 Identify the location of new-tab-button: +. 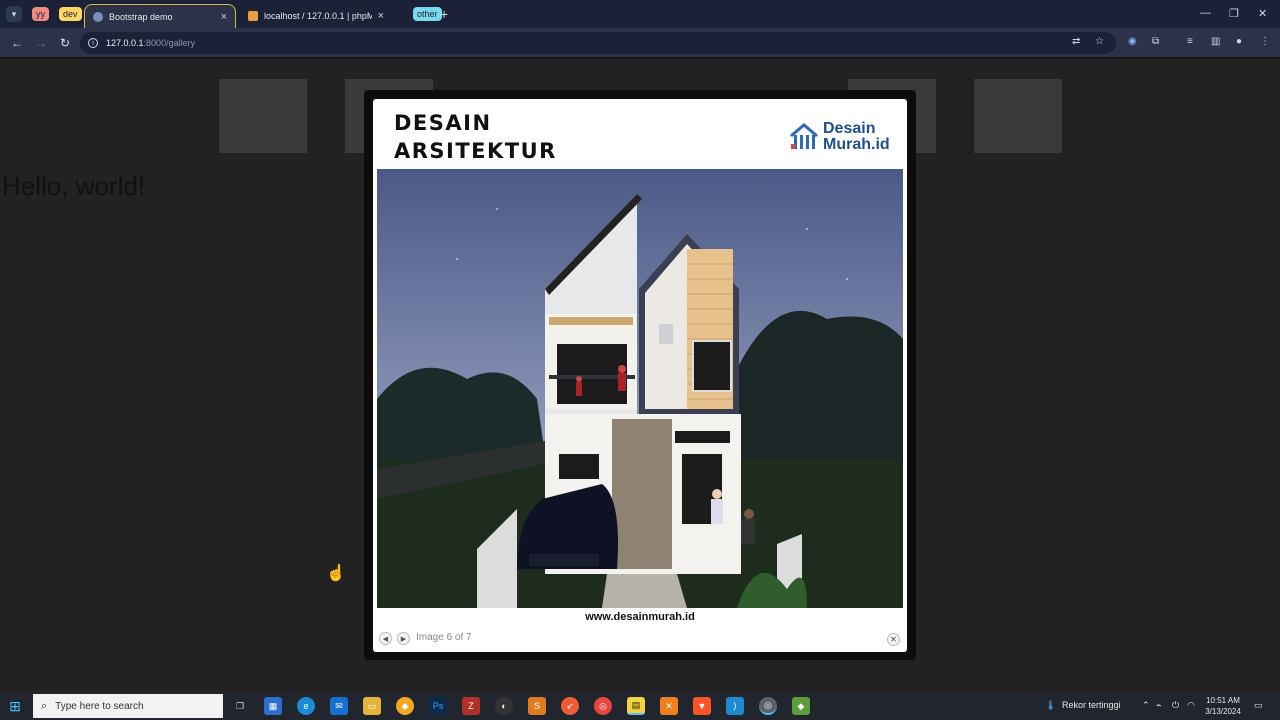
(444, 14).